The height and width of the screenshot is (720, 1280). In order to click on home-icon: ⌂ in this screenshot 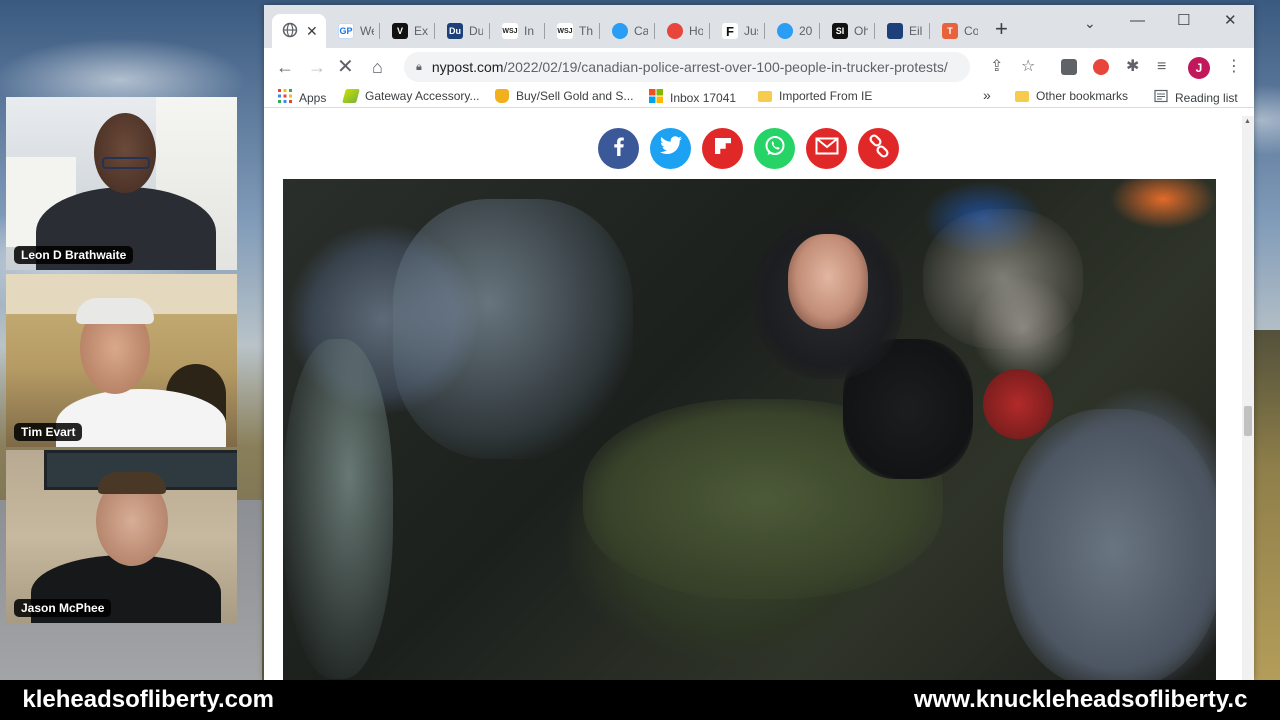, I will do `click(377, 67)`.